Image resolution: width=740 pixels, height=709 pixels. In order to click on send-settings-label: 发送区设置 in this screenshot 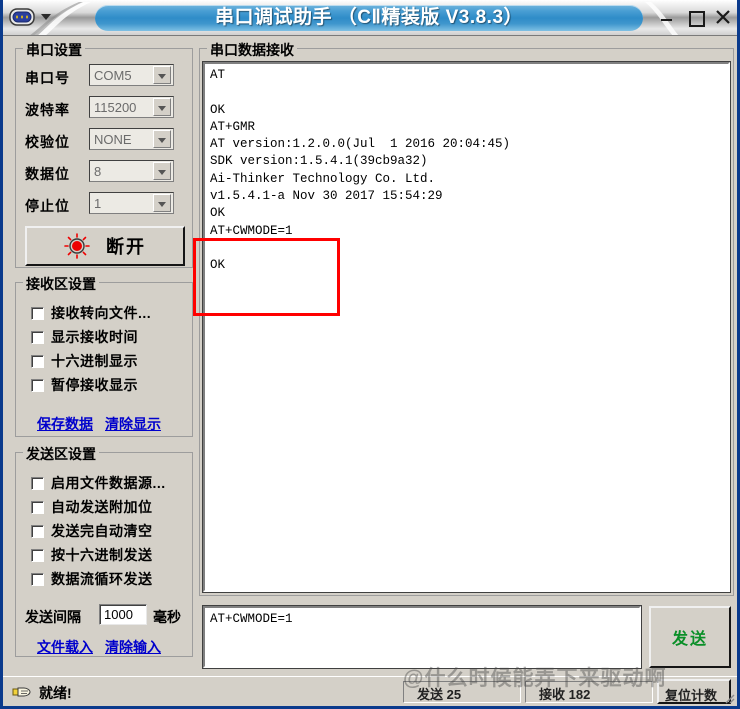, I will do `click(61, 454)`.